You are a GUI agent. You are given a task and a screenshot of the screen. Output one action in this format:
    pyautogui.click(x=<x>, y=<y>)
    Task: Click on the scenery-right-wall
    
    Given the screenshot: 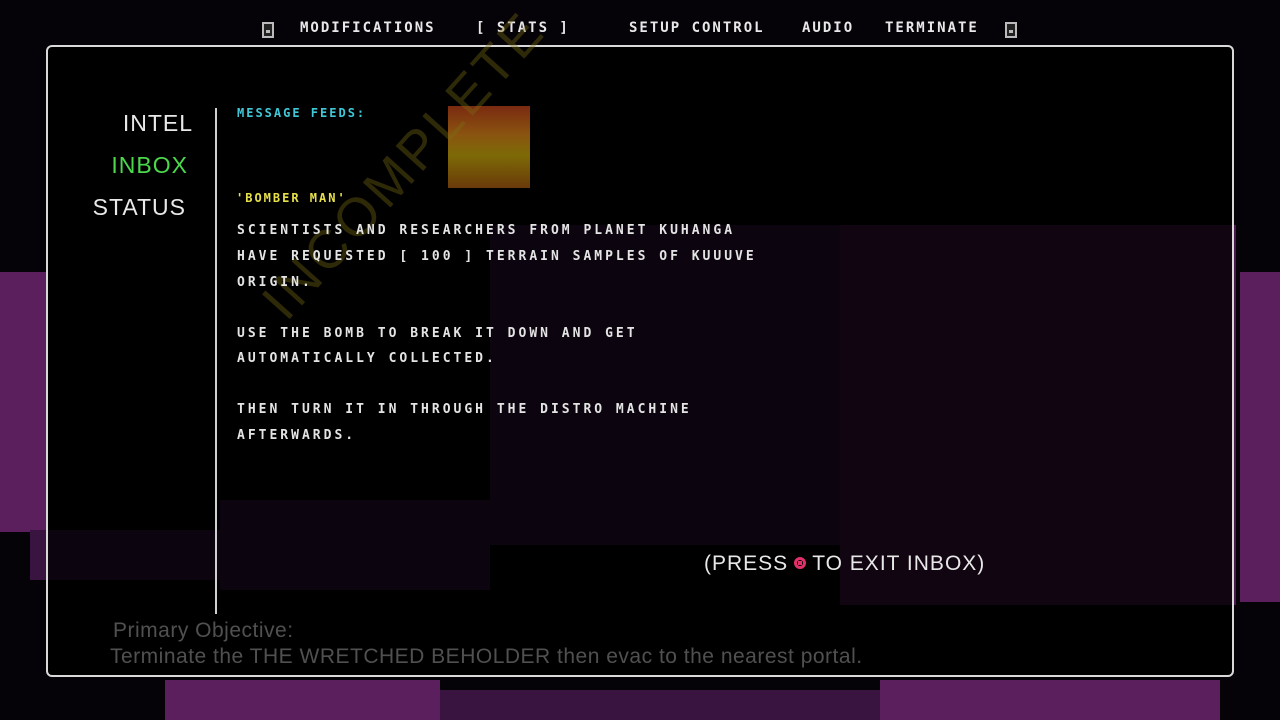 What is the action you would take?
    pyautogui.click(x=1260, y=437)
    